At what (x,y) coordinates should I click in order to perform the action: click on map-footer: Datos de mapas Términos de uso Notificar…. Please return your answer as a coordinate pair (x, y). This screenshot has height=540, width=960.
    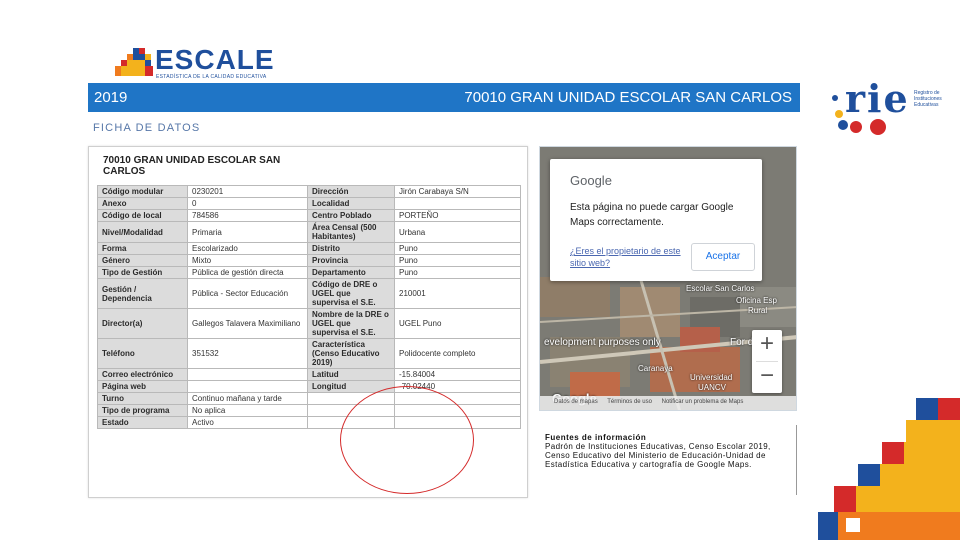
    Looking at the image, I should click on (668, 403).